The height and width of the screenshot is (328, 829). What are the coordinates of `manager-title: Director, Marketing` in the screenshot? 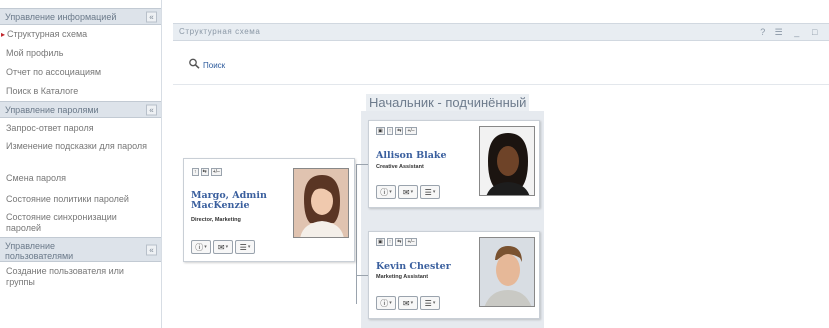 It's located at (216, 220).